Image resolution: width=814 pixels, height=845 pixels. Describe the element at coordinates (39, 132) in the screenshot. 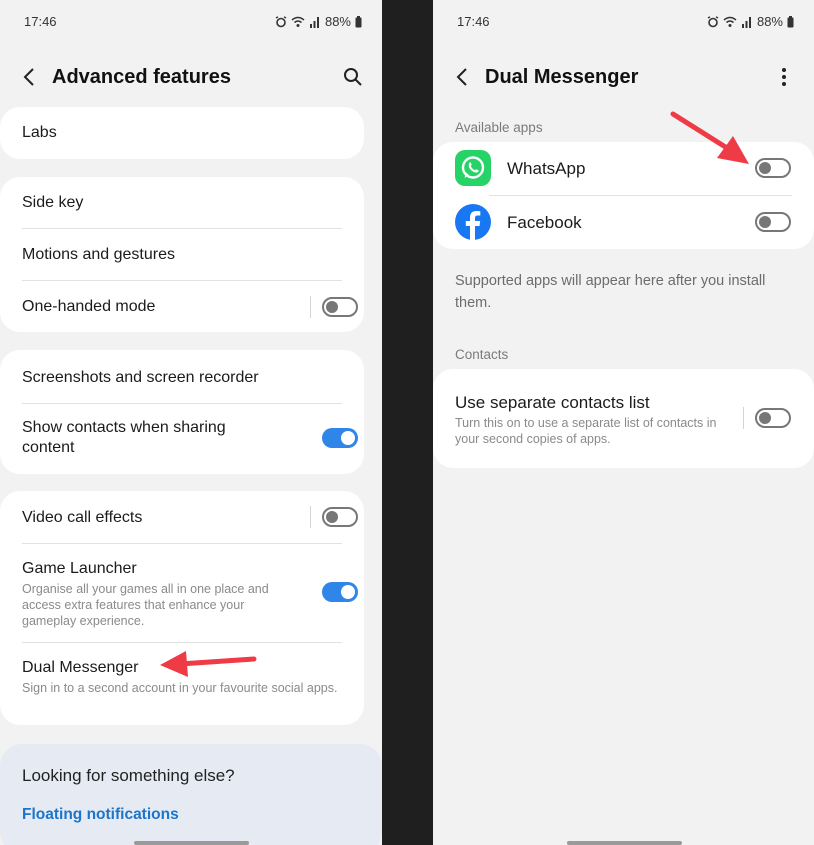

I see `labs-label: Labs` at that location.